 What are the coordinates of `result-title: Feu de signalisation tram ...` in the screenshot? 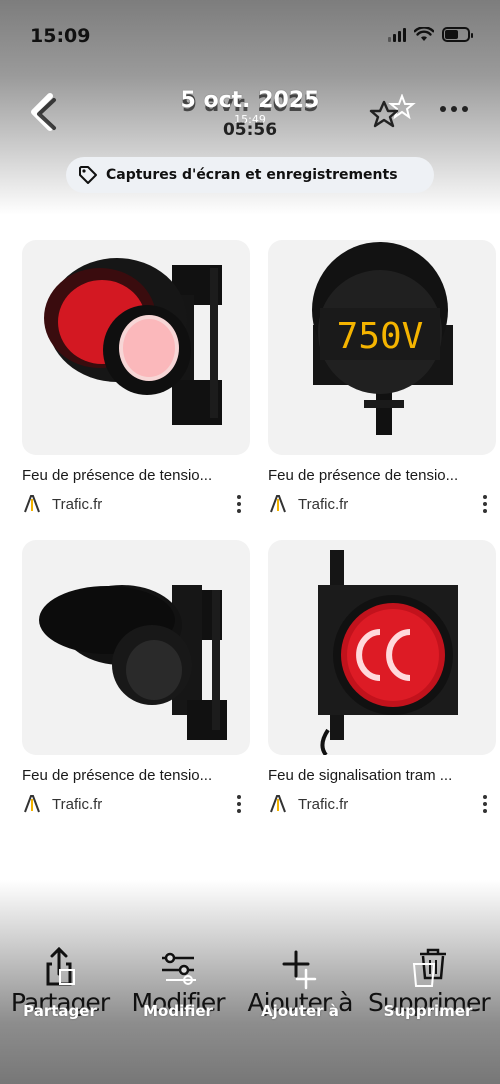 It's located at (382, 775).